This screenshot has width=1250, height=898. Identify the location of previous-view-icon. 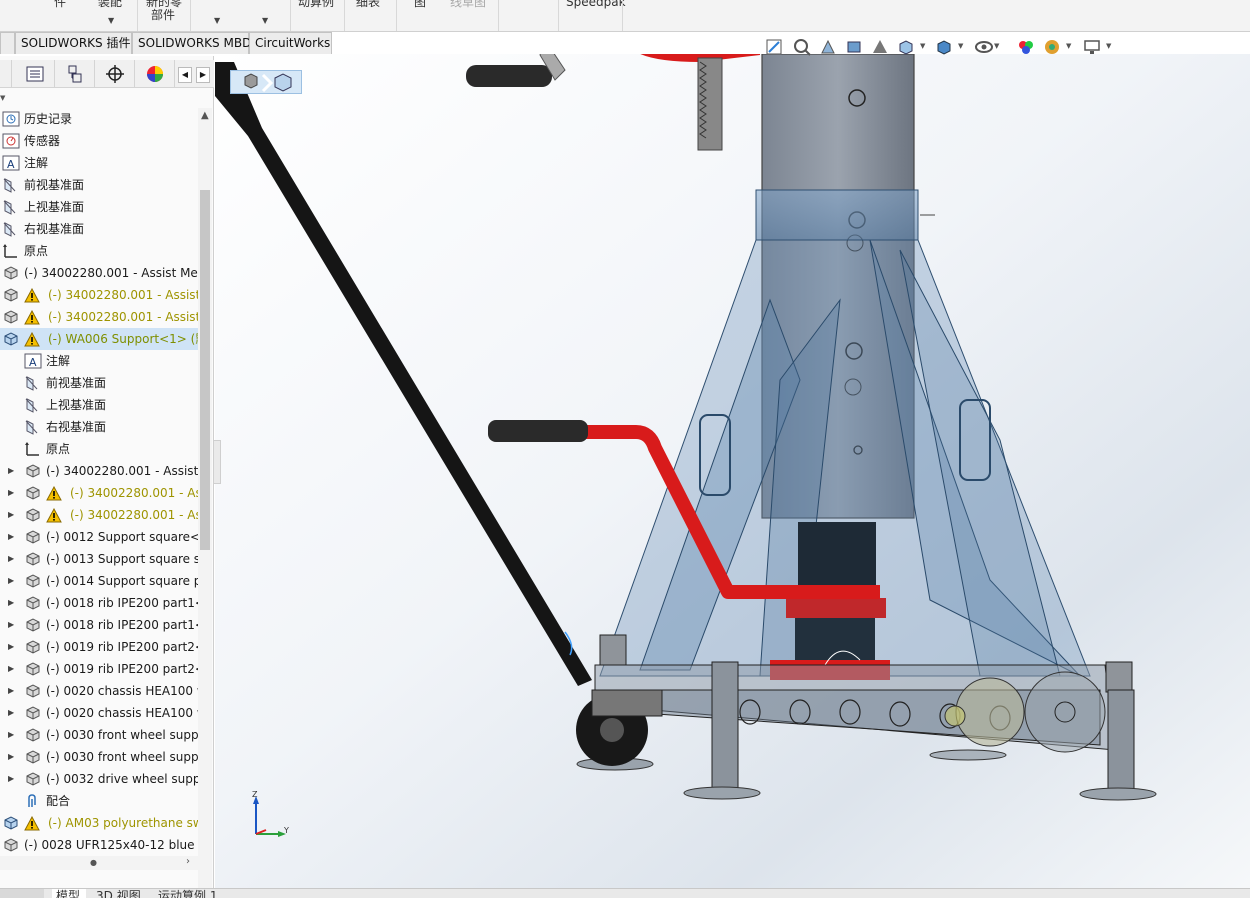
(828, 47).